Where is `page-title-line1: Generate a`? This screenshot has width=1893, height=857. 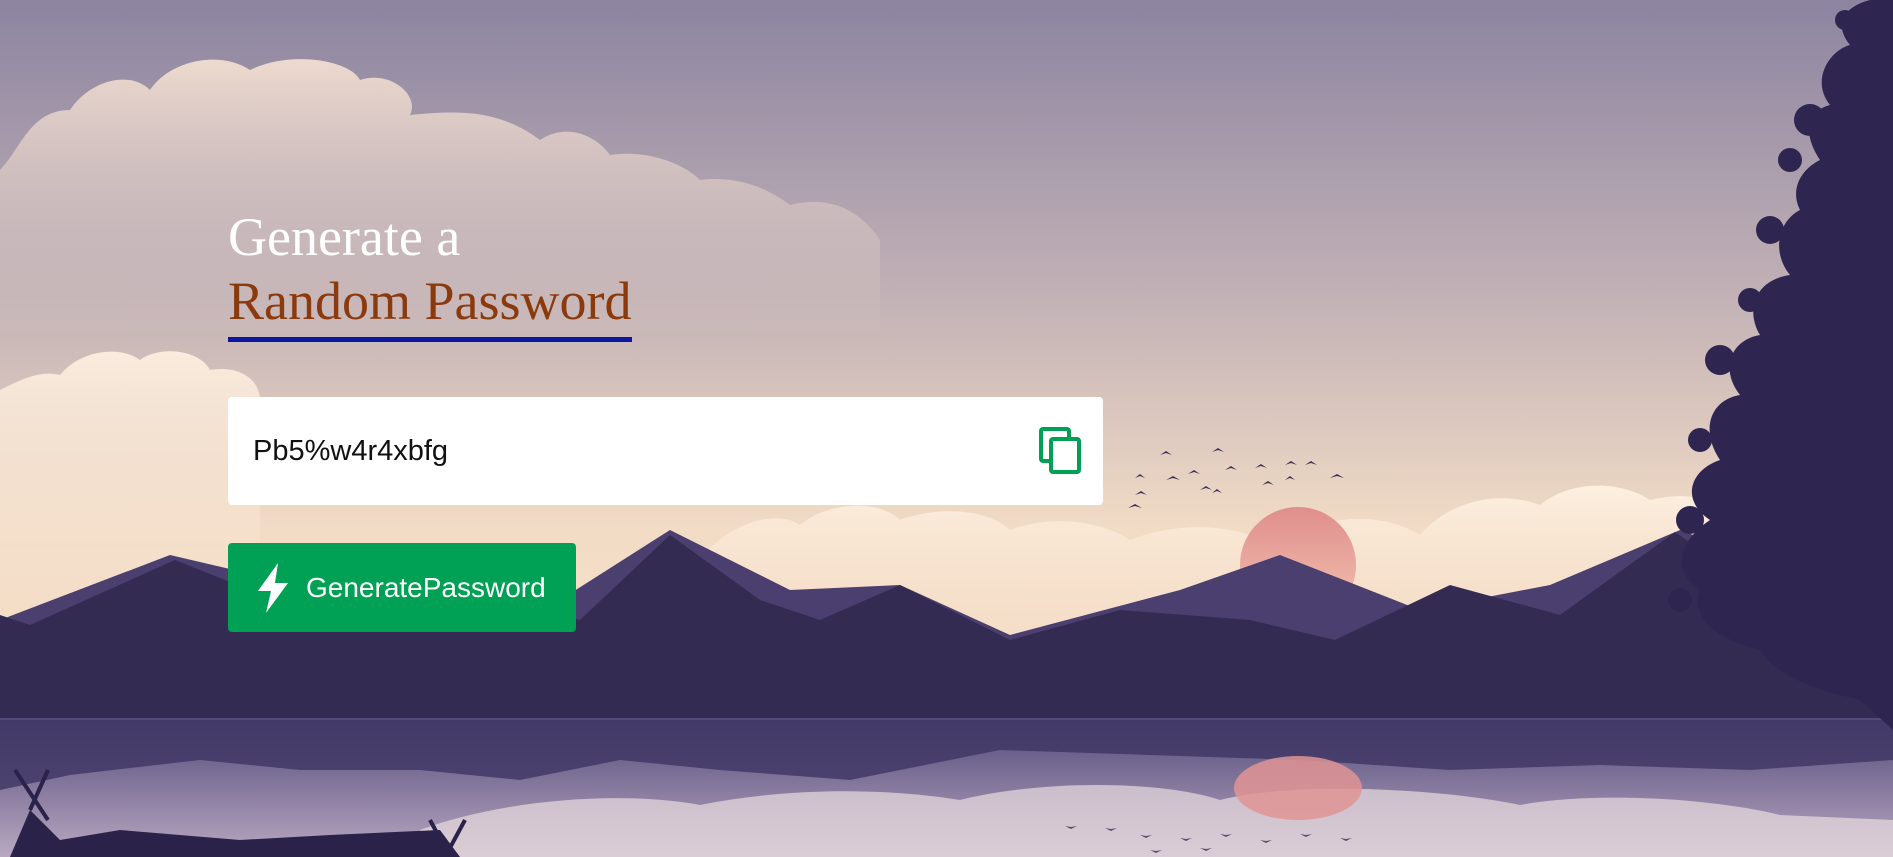
page-title-line1: Generate a is located at coordinates (344, 237).